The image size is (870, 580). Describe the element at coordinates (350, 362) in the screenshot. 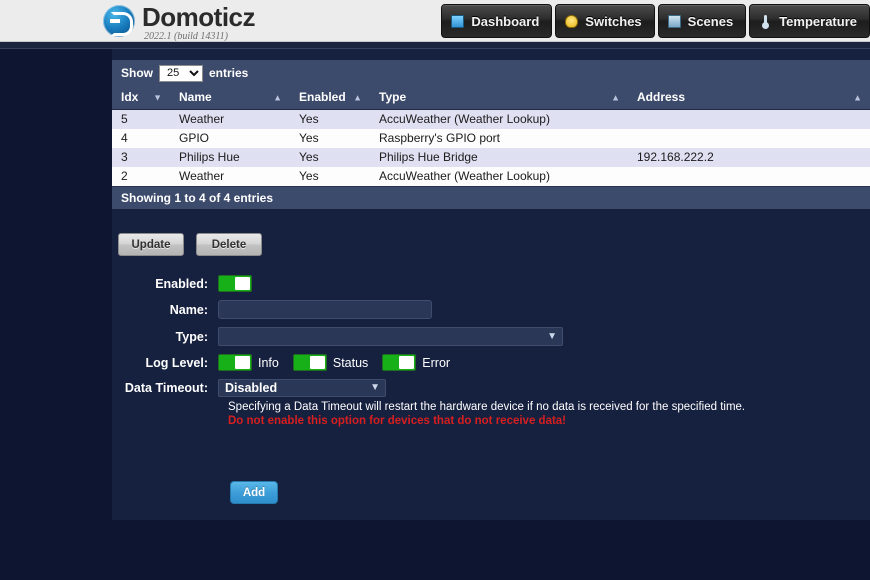

I see `loglevel-label-status: Status` at that location.